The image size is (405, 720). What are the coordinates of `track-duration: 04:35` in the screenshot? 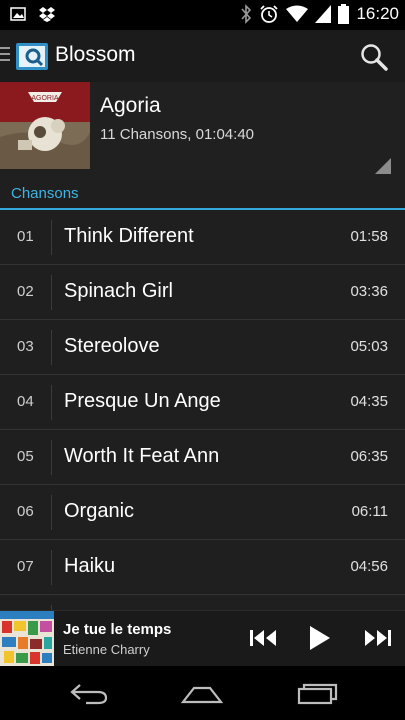 It's located at (369, 401).